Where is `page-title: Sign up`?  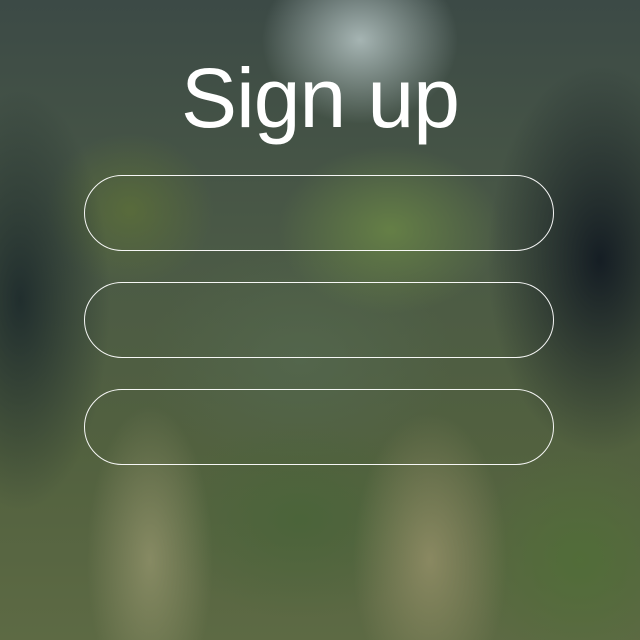
page-title: Sign up is located at coordinates (320, 98).